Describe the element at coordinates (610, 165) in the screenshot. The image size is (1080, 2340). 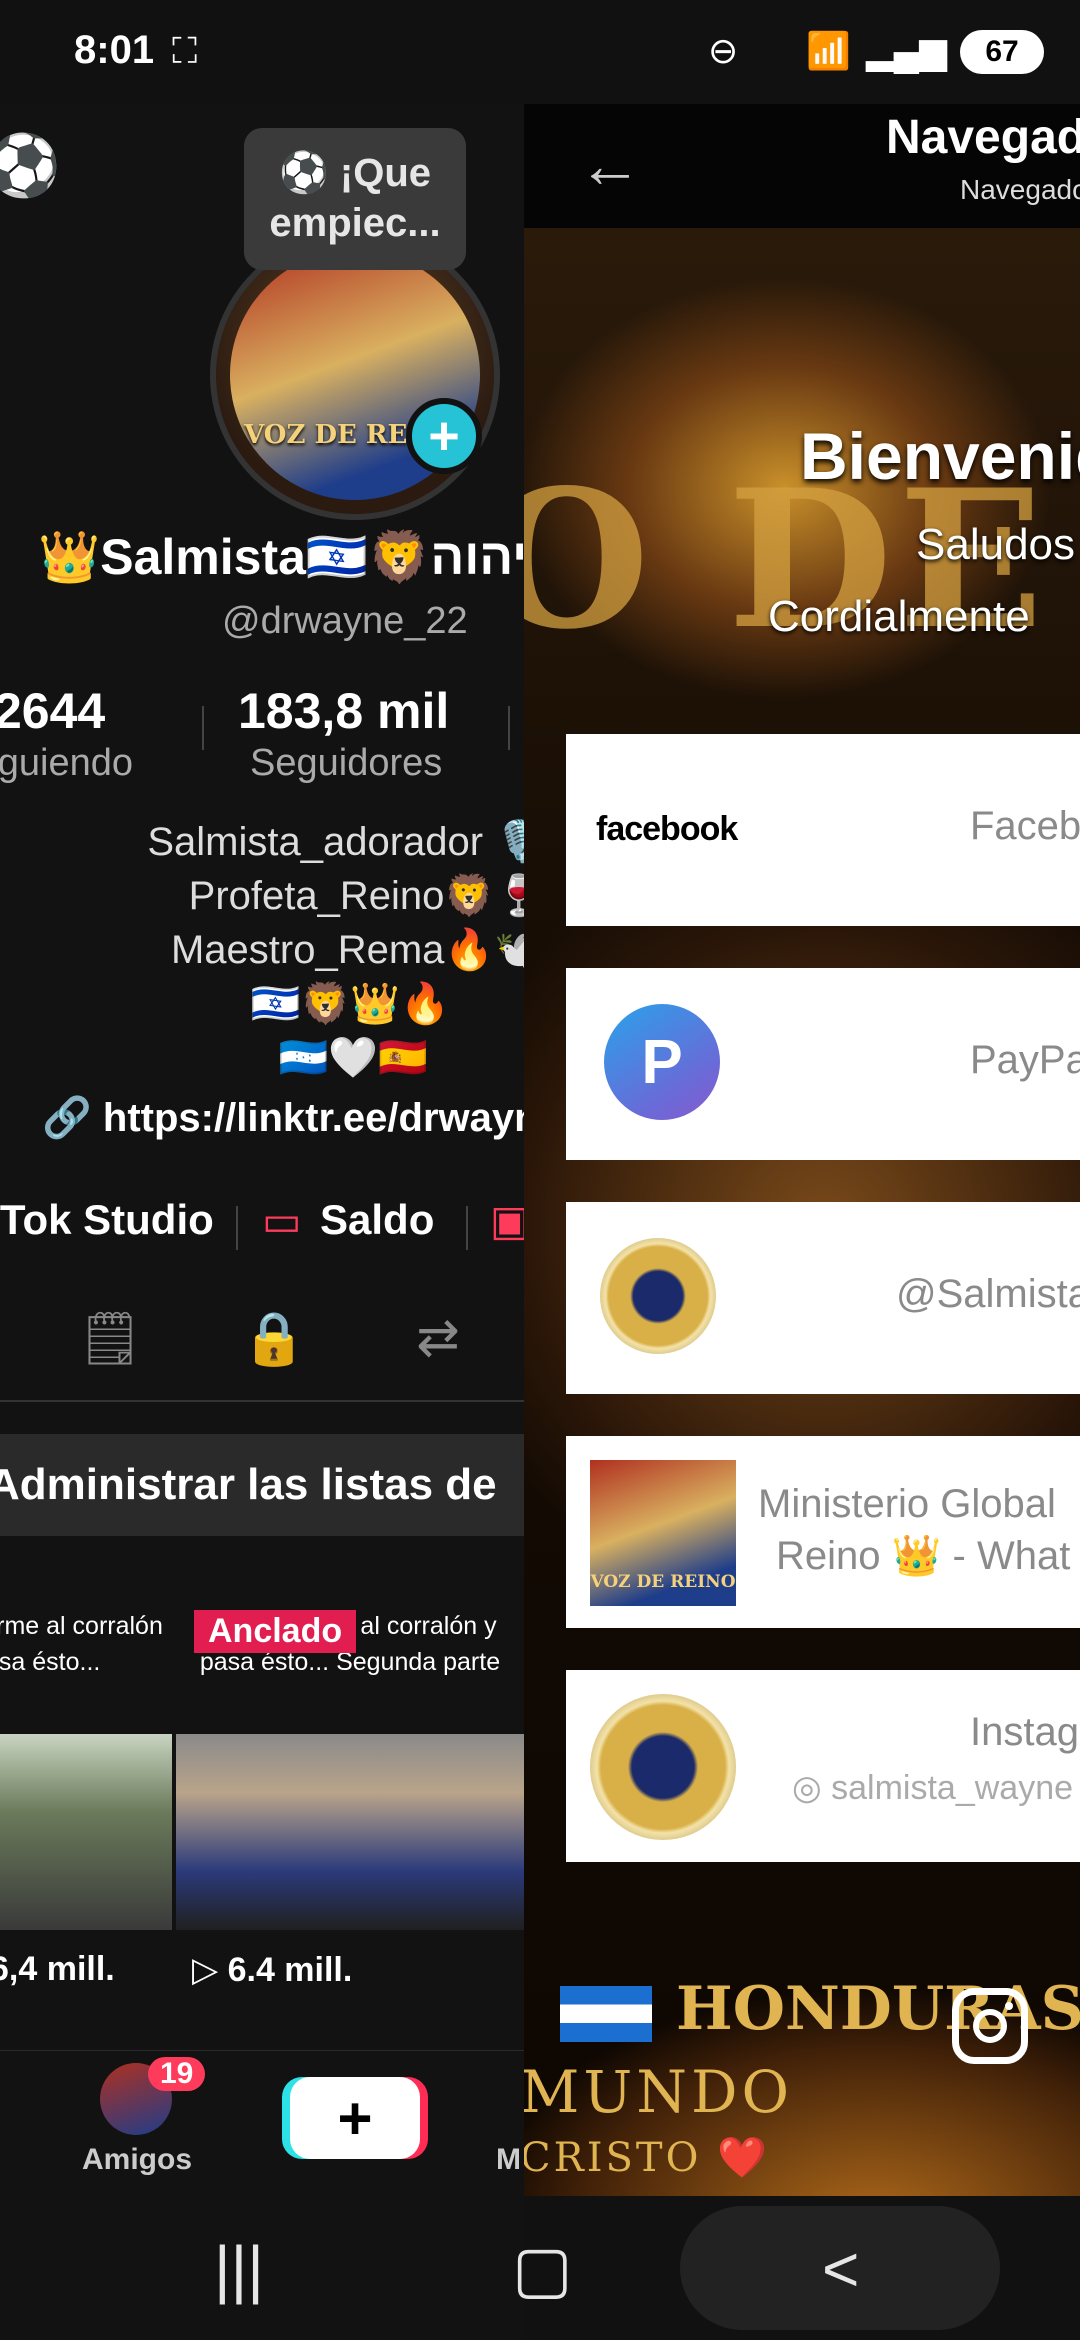
I see `back-arrow-icon: ←` at that location.